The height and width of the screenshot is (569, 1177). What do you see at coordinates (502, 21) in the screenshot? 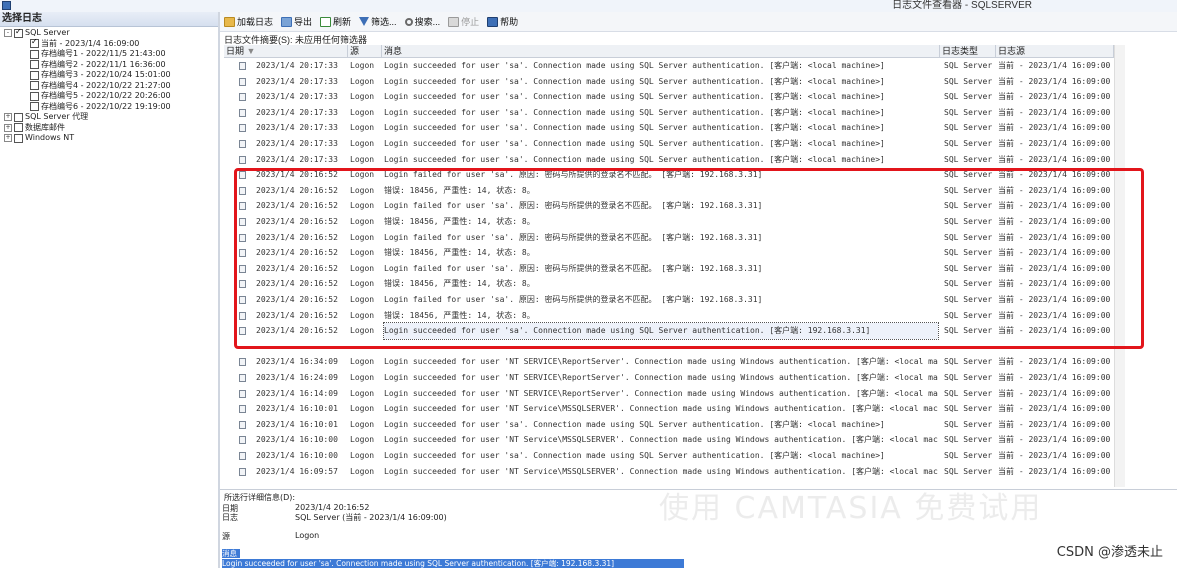
I see `help-button: 帮助` at bounding box center [502, 21].